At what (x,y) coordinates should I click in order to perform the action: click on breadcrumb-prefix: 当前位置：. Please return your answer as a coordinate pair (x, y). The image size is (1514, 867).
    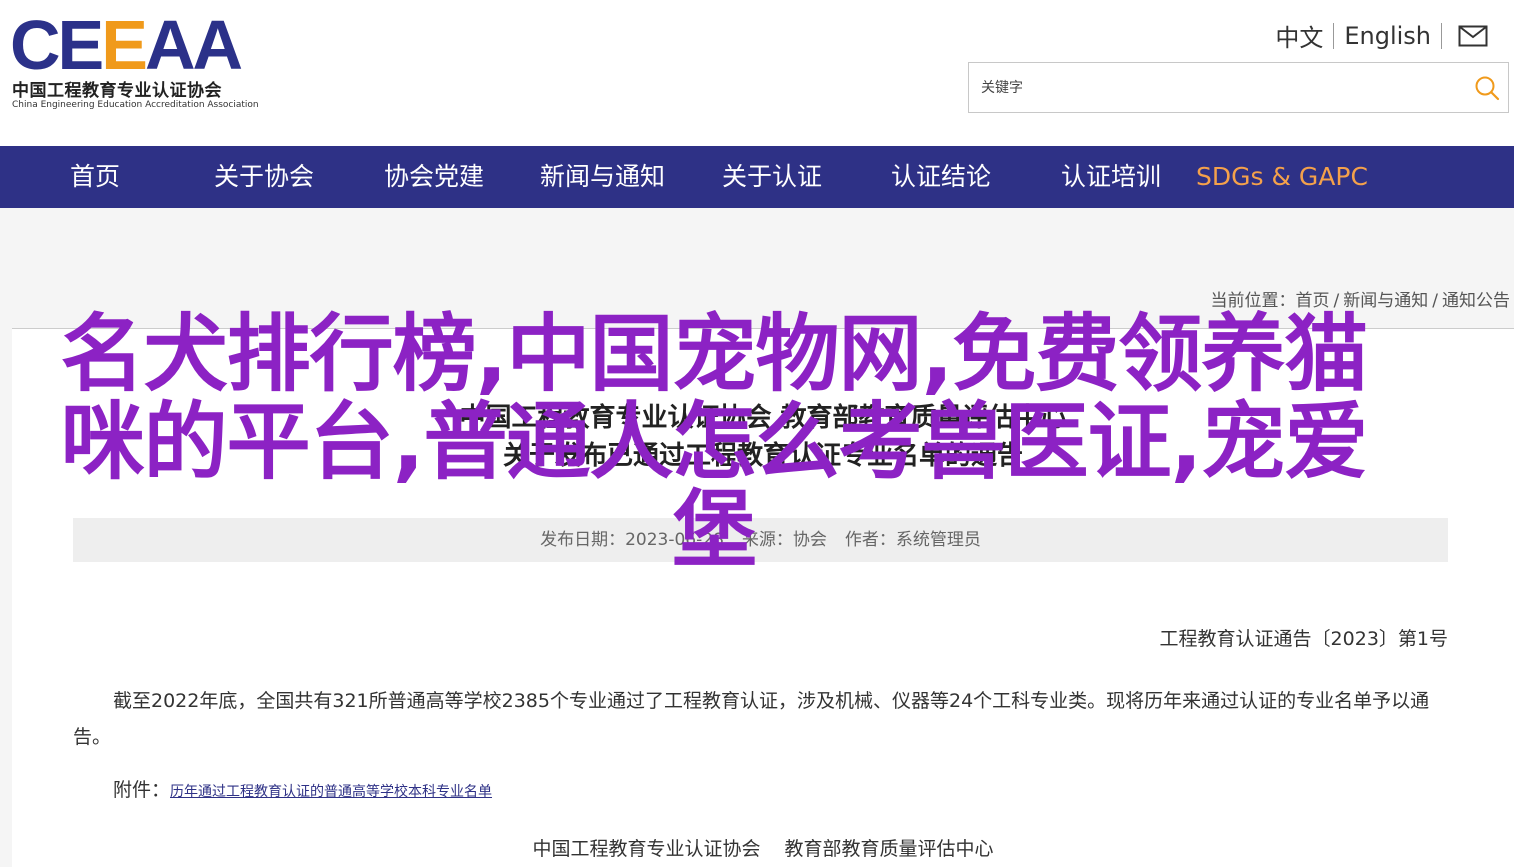
    Looking at the image, I should click on (1253, 301).